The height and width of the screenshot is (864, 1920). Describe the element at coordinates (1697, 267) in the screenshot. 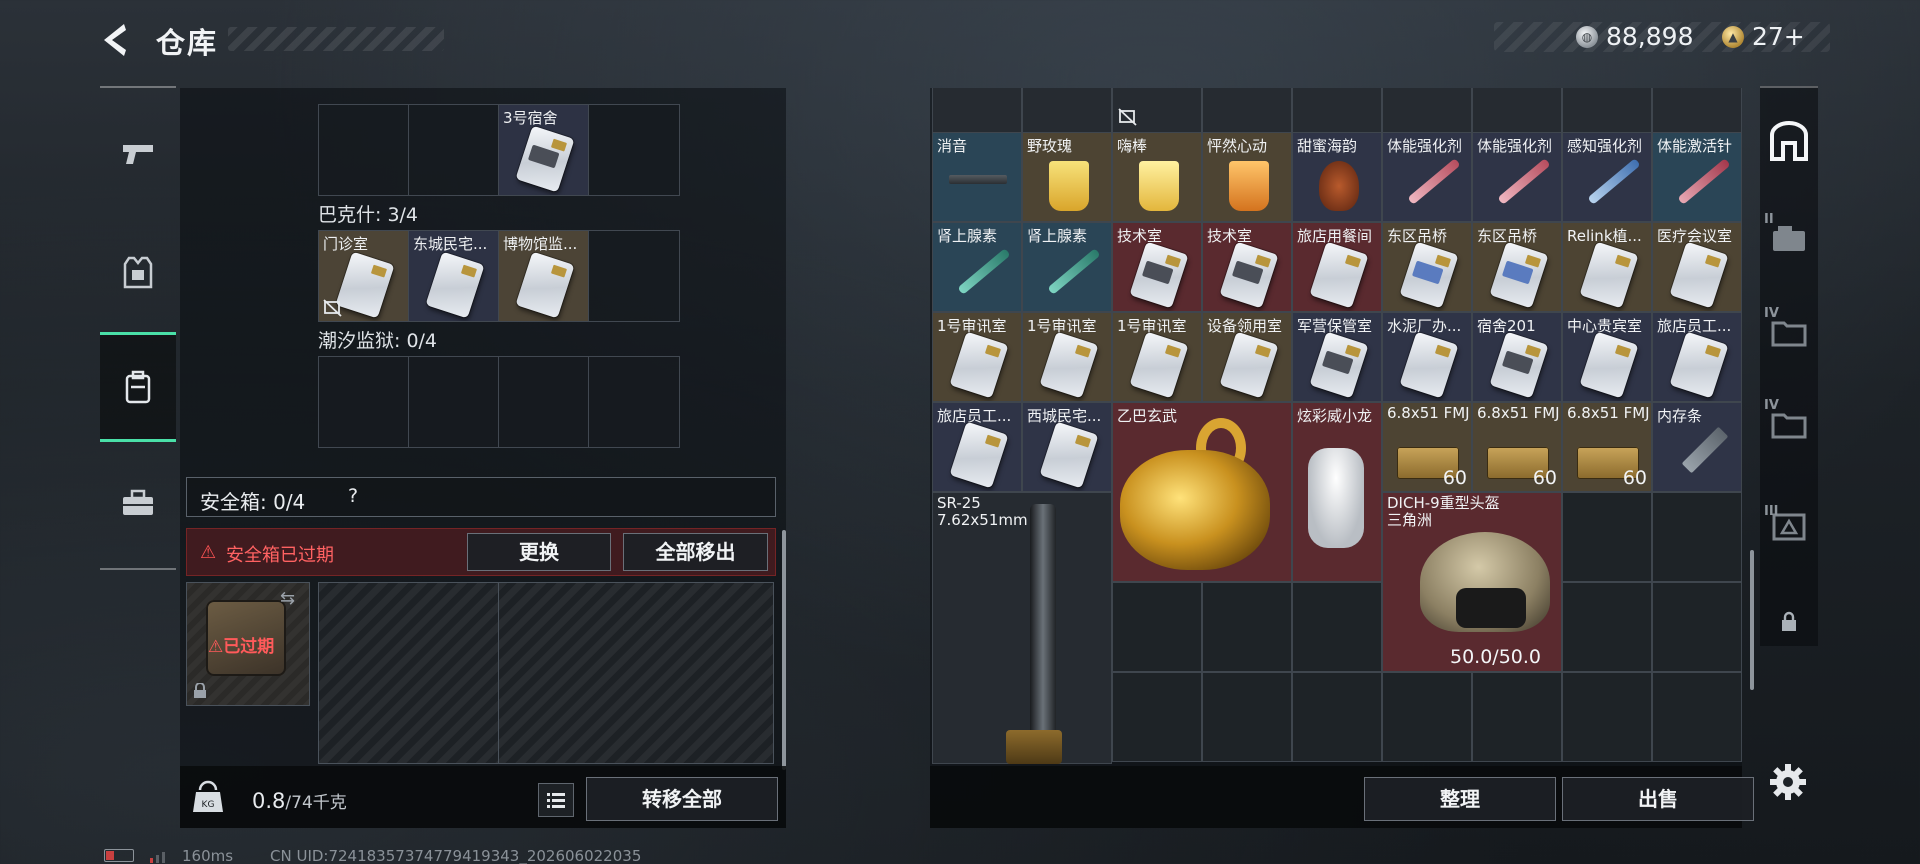

I see `inventory-item-keycard: 医疗会议室` at that location.